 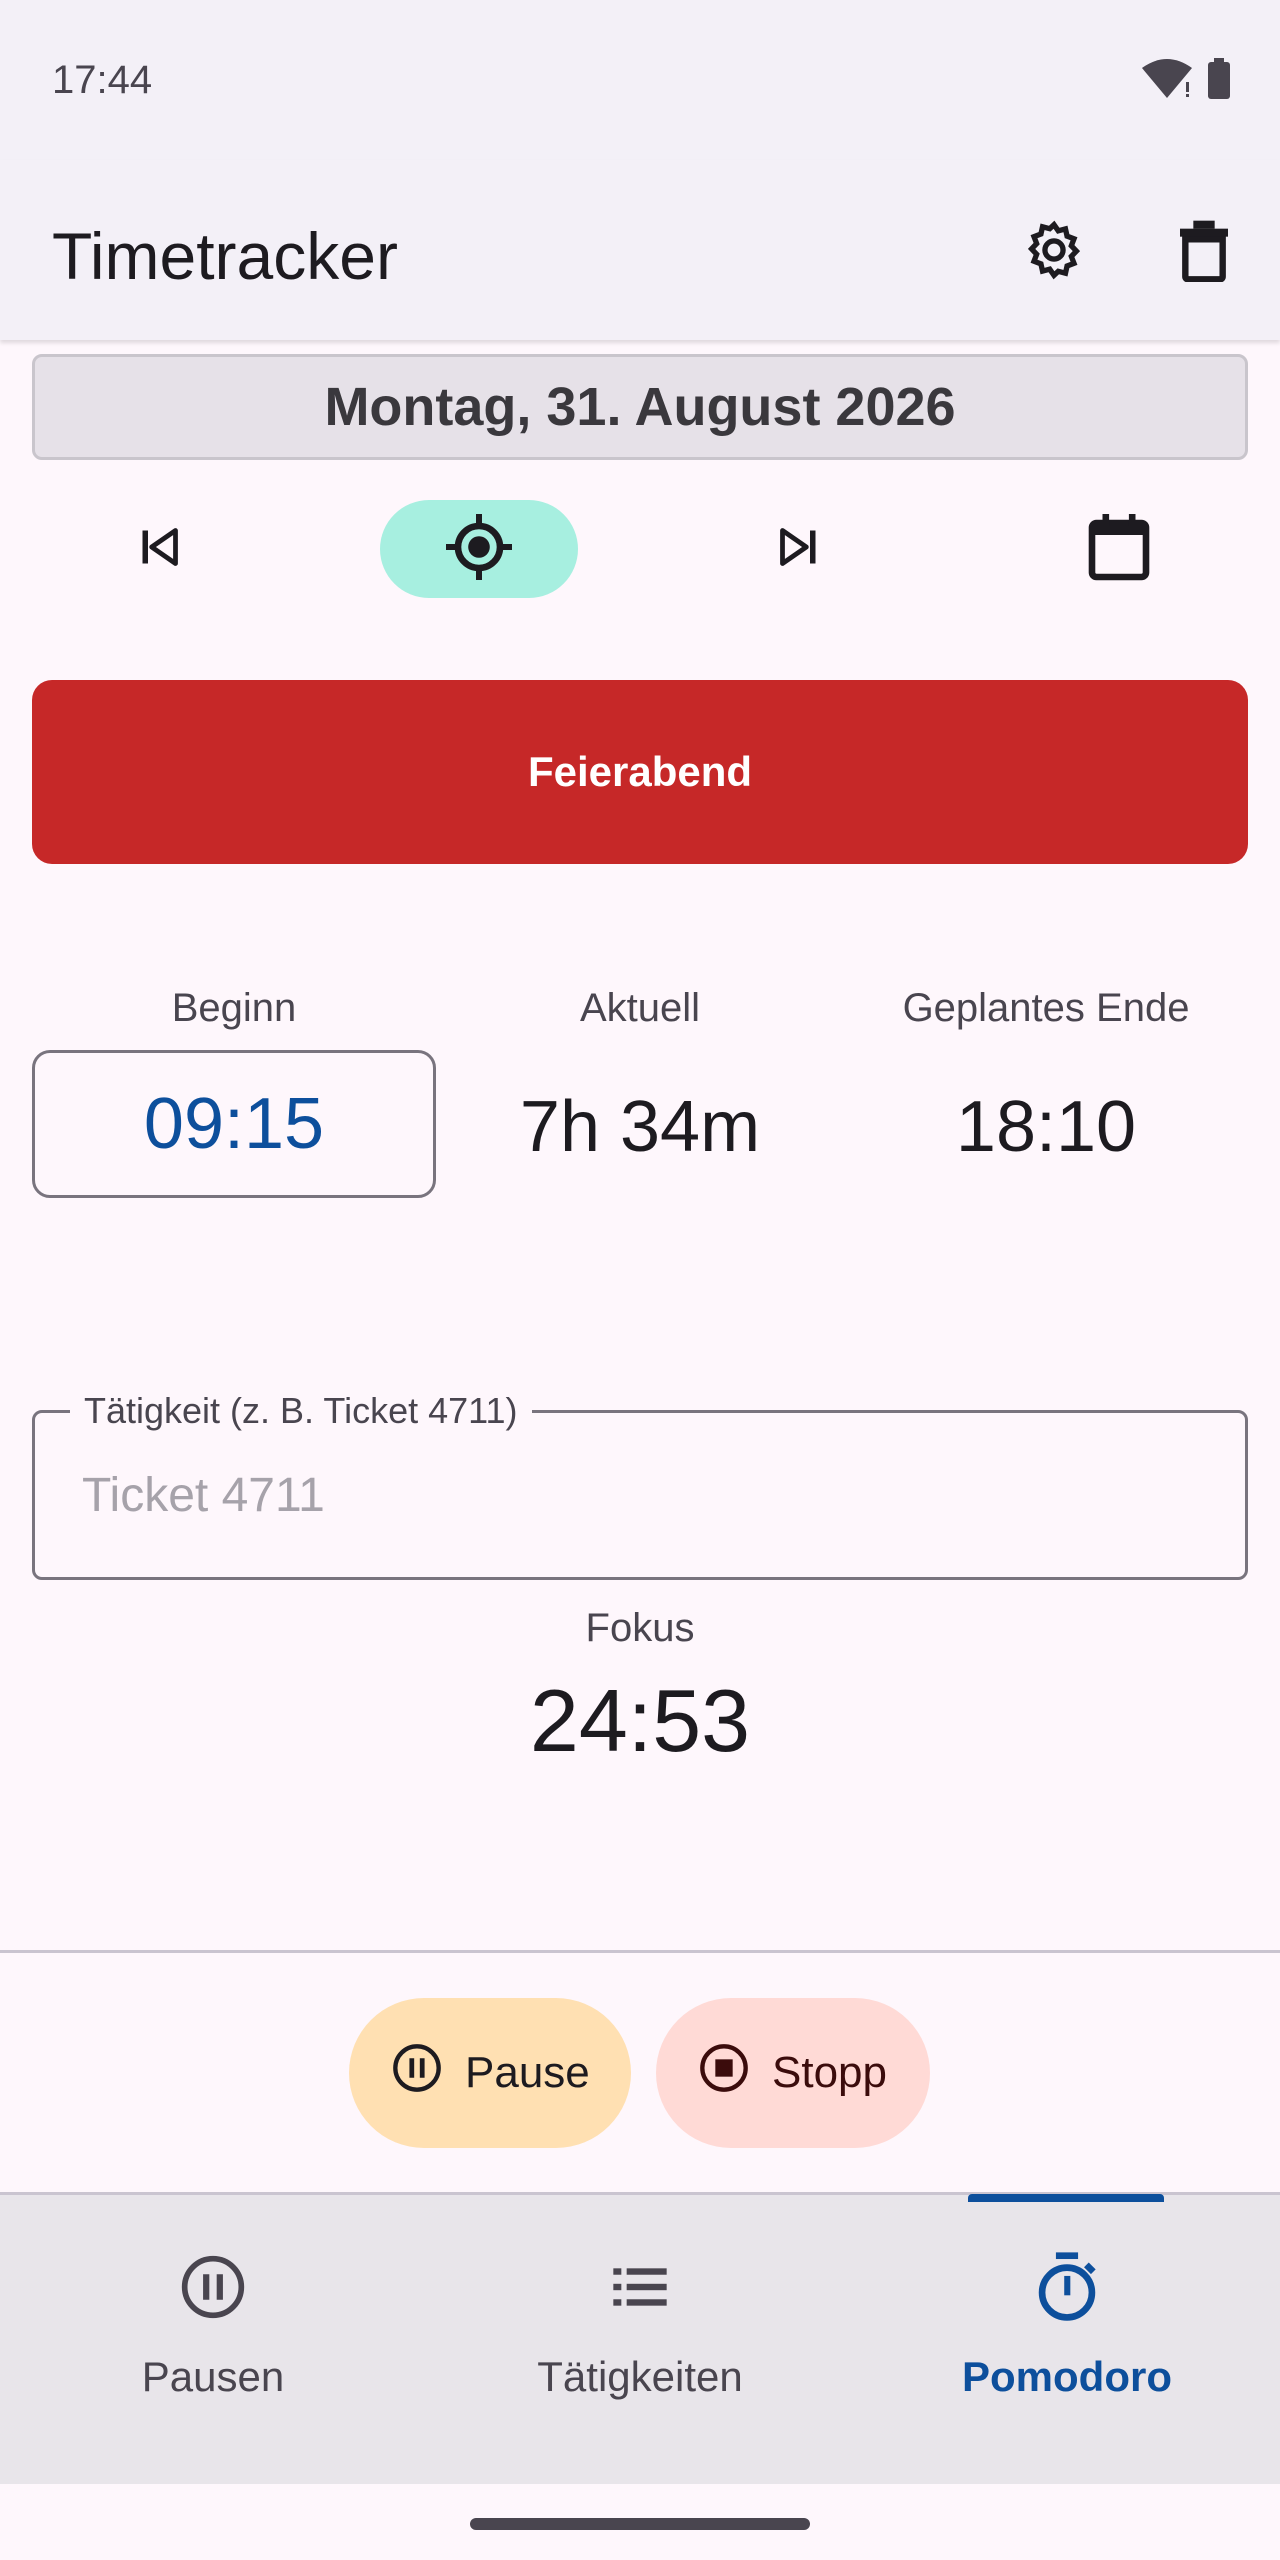 What do you see at coordinates (1066, 2198) in the screenshot?
I see `active-tab-indicator` at bounding box center [1066, 2198].